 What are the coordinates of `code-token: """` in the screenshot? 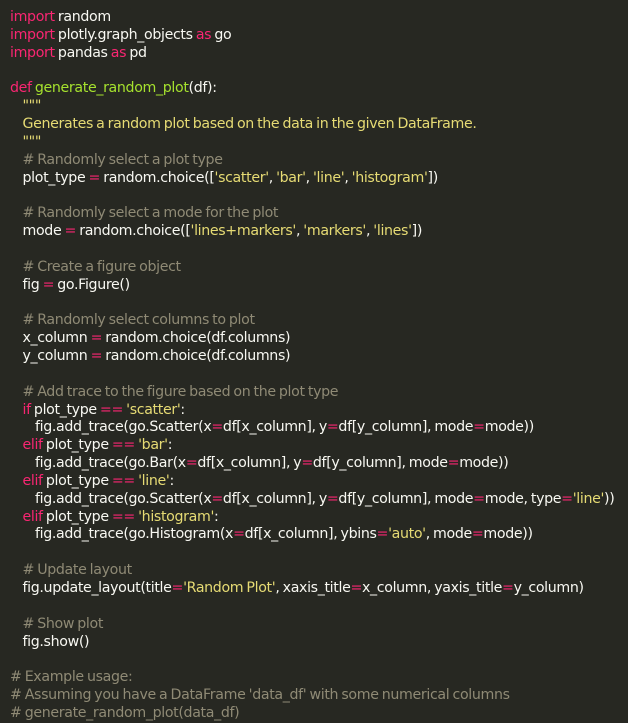 It's located at (32, 141).